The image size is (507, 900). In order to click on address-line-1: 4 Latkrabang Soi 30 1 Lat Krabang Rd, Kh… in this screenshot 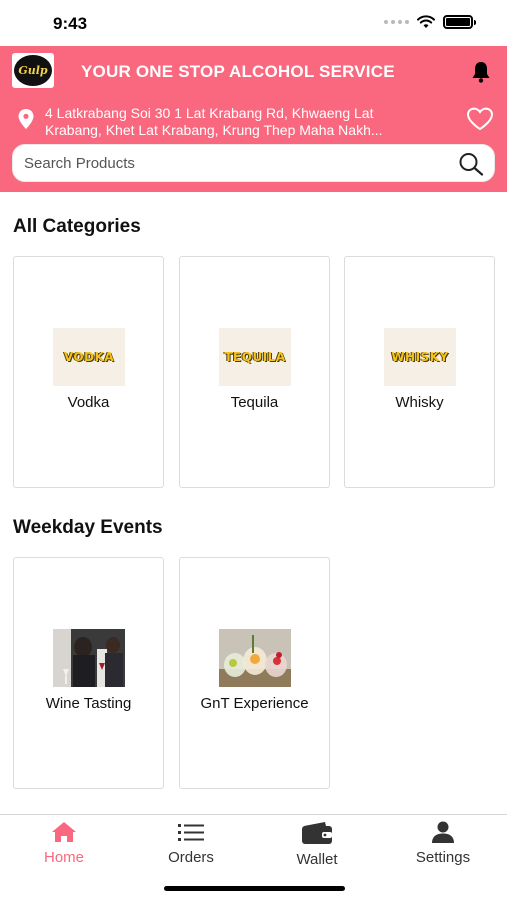, I will do `click(209, 113)`.